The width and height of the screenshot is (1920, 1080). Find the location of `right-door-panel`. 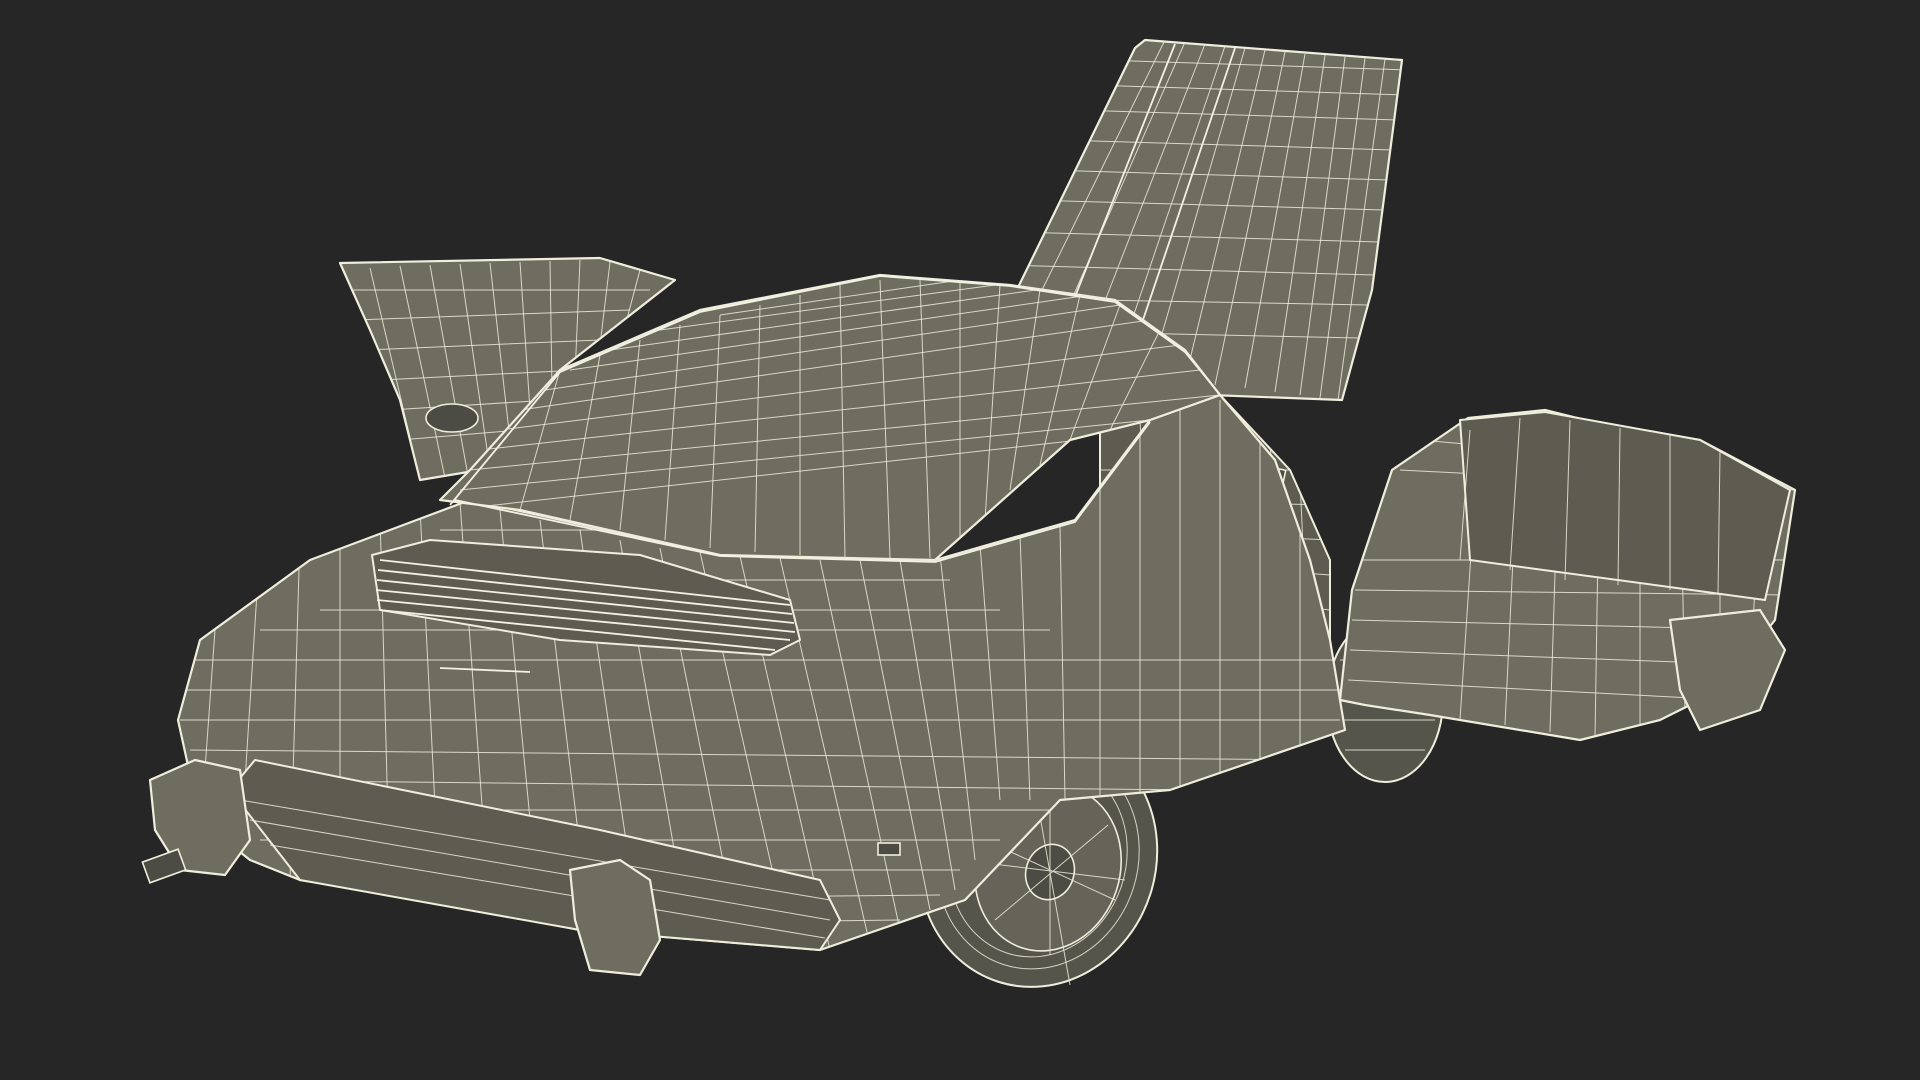

right-door-panel is located at coordinates (1567, 575).